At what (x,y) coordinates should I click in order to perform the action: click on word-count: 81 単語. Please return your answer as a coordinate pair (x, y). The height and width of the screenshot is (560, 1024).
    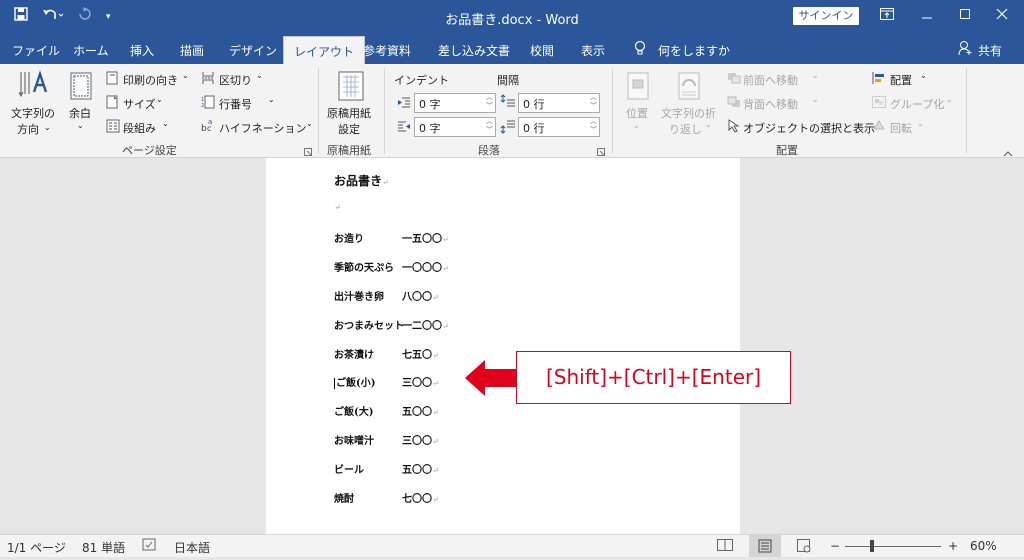
    Looking at the image, I should click on (103, 547).